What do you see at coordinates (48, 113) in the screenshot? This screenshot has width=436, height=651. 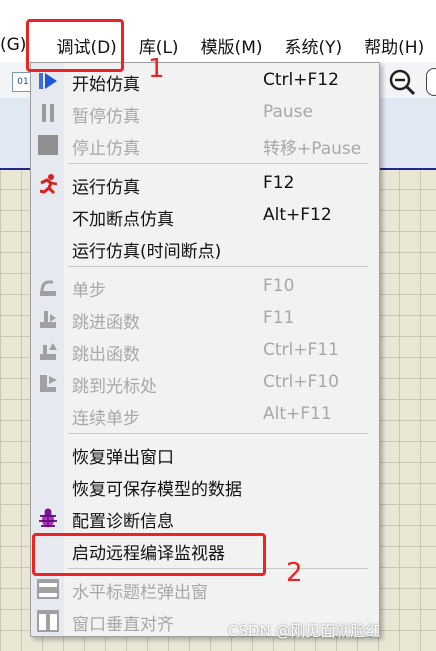 I see `pause-icon` at bounding box center [48, 113].